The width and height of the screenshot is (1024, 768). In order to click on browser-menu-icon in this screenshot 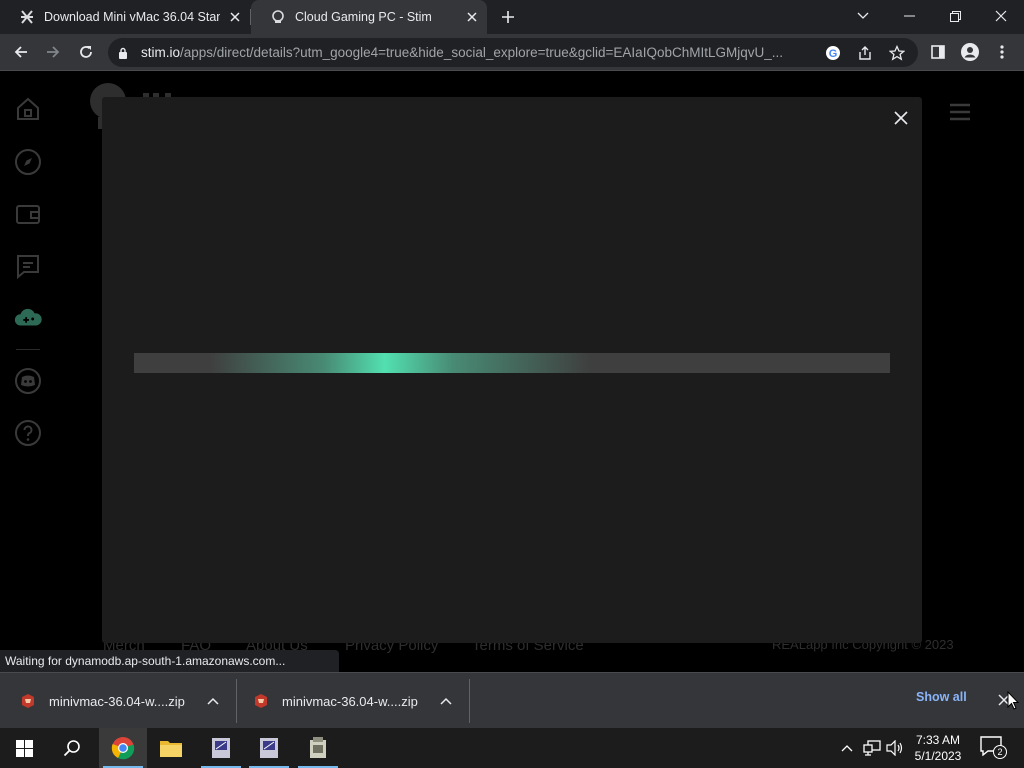, I will do `click(1002, 52)`.